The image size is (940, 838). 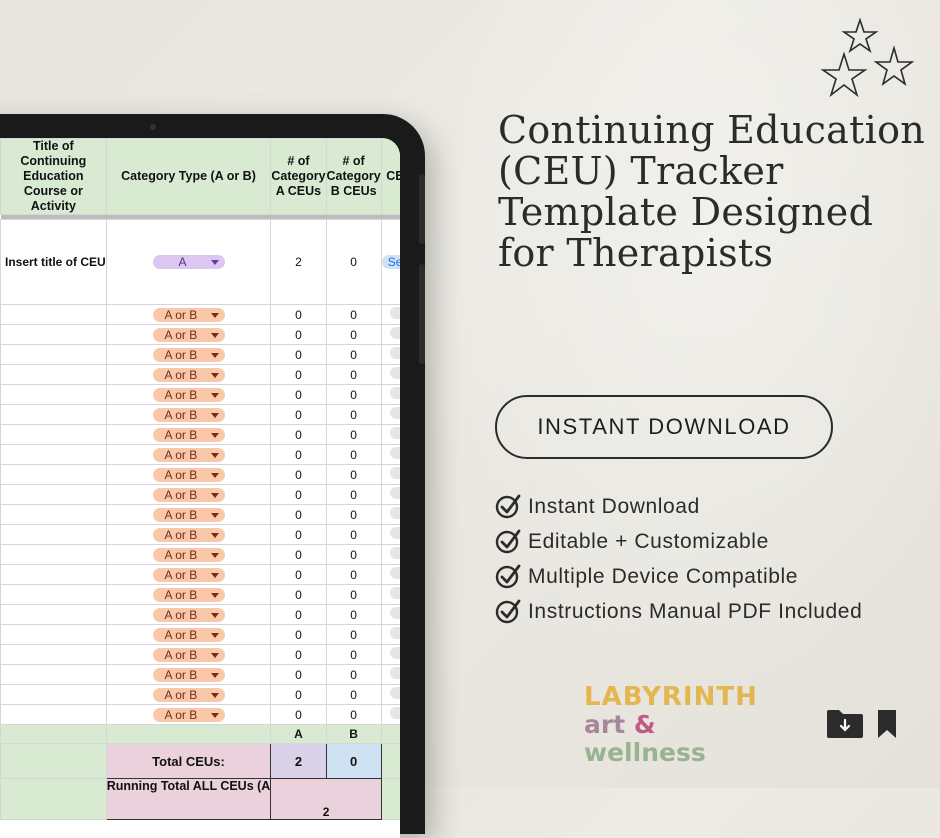 I want to click on instant-download-button: INSTANT DOWNLOAD, so click(x=664, y=427).